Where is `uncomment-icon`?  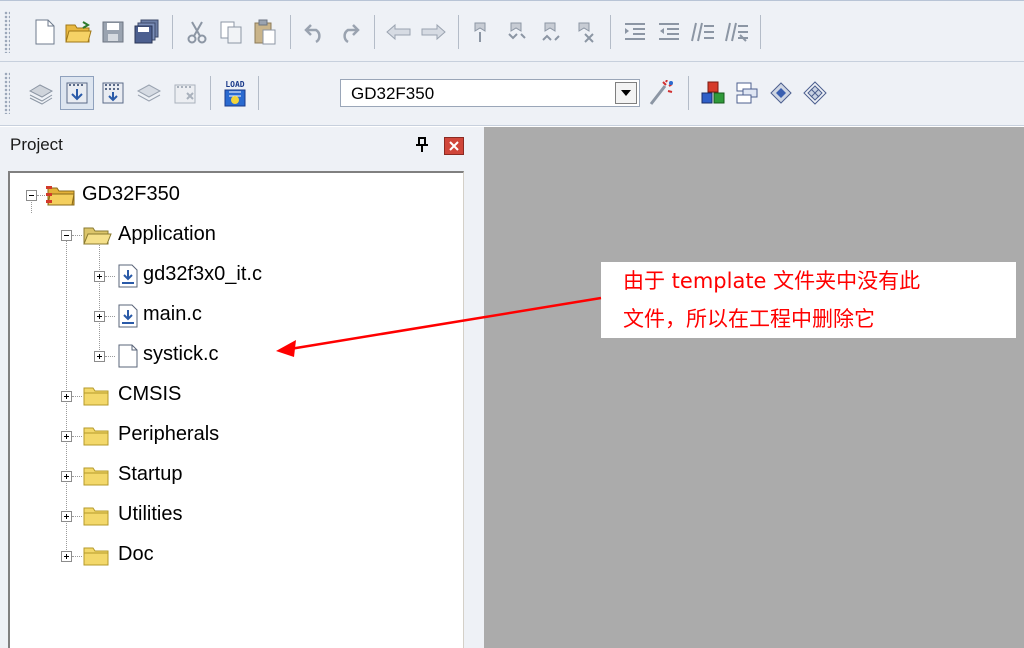 uncomment-icon is located at coordinates (737, 32).